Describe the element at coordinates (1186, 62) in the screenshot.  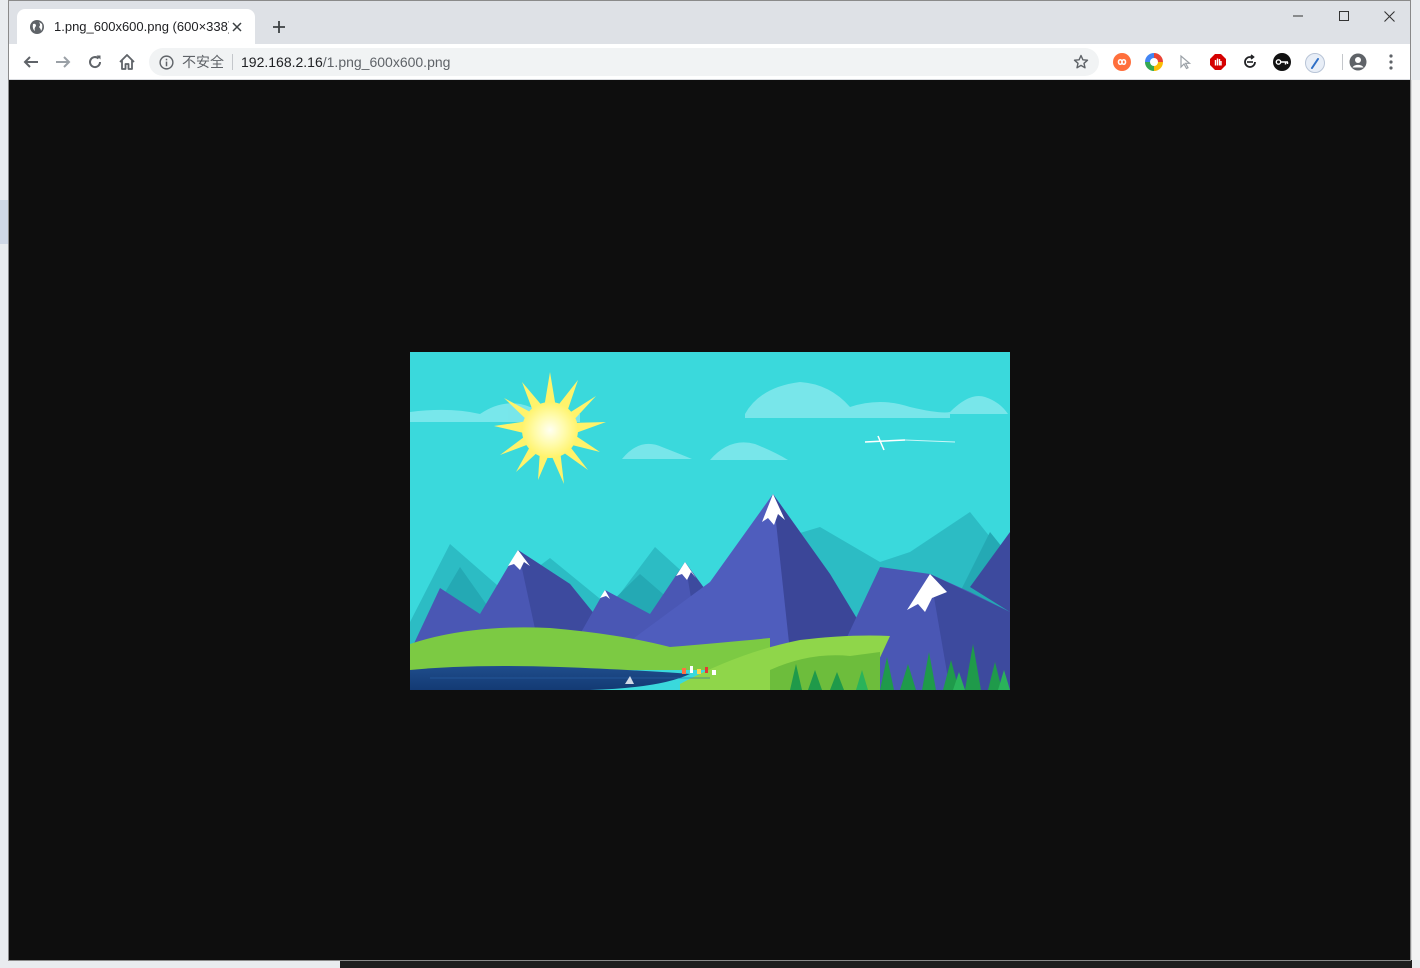
I see `pointer-extension-icon` at that location.